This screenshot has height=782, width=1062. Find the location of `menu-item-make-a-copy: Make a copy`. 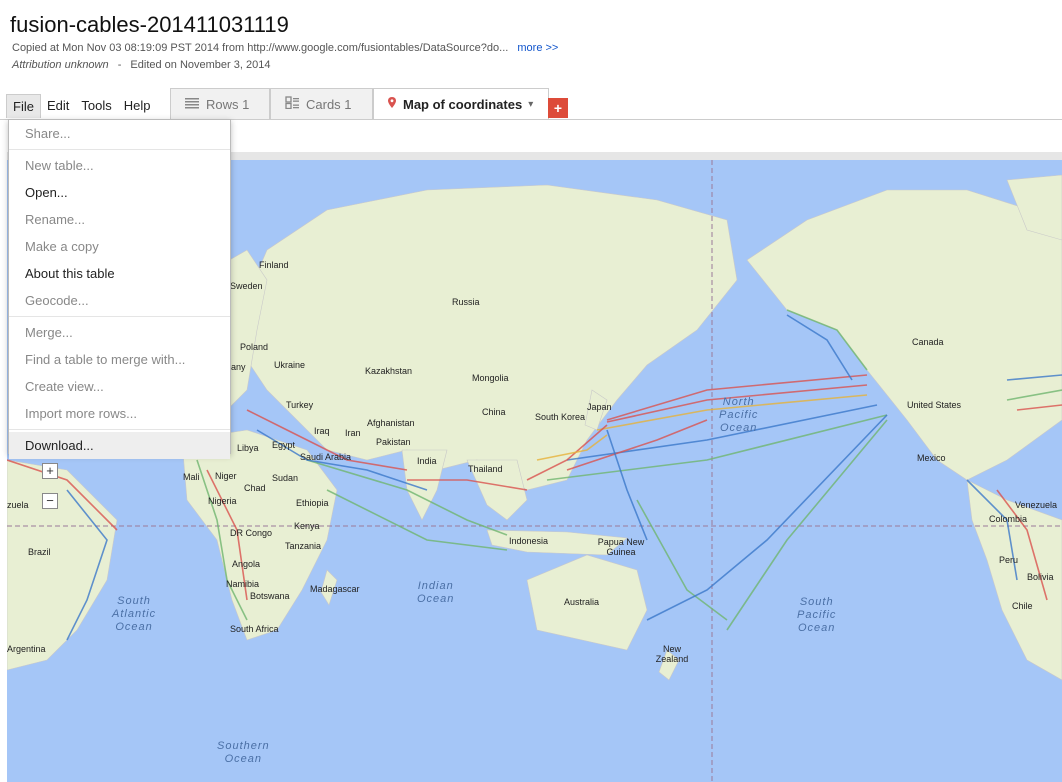

menu-item-make-a-copy: Make a copy is located at coordinates (119, 246).